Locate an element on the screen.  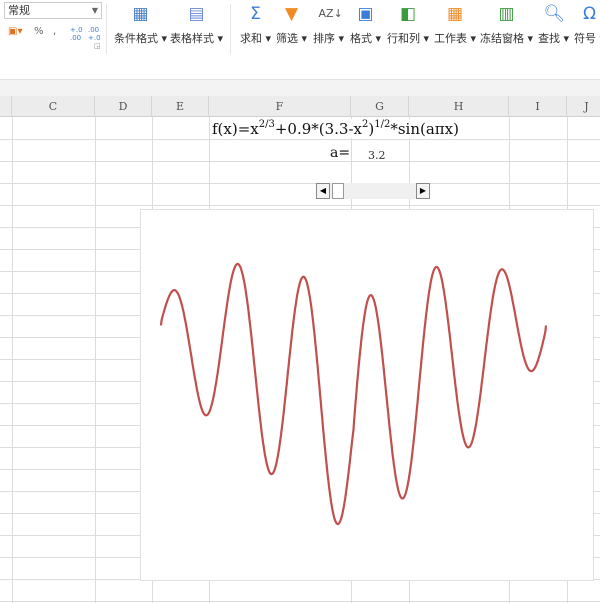
conditional-format-button: ▦ 条件格式 ▾ is located at coordinates (140, 25).